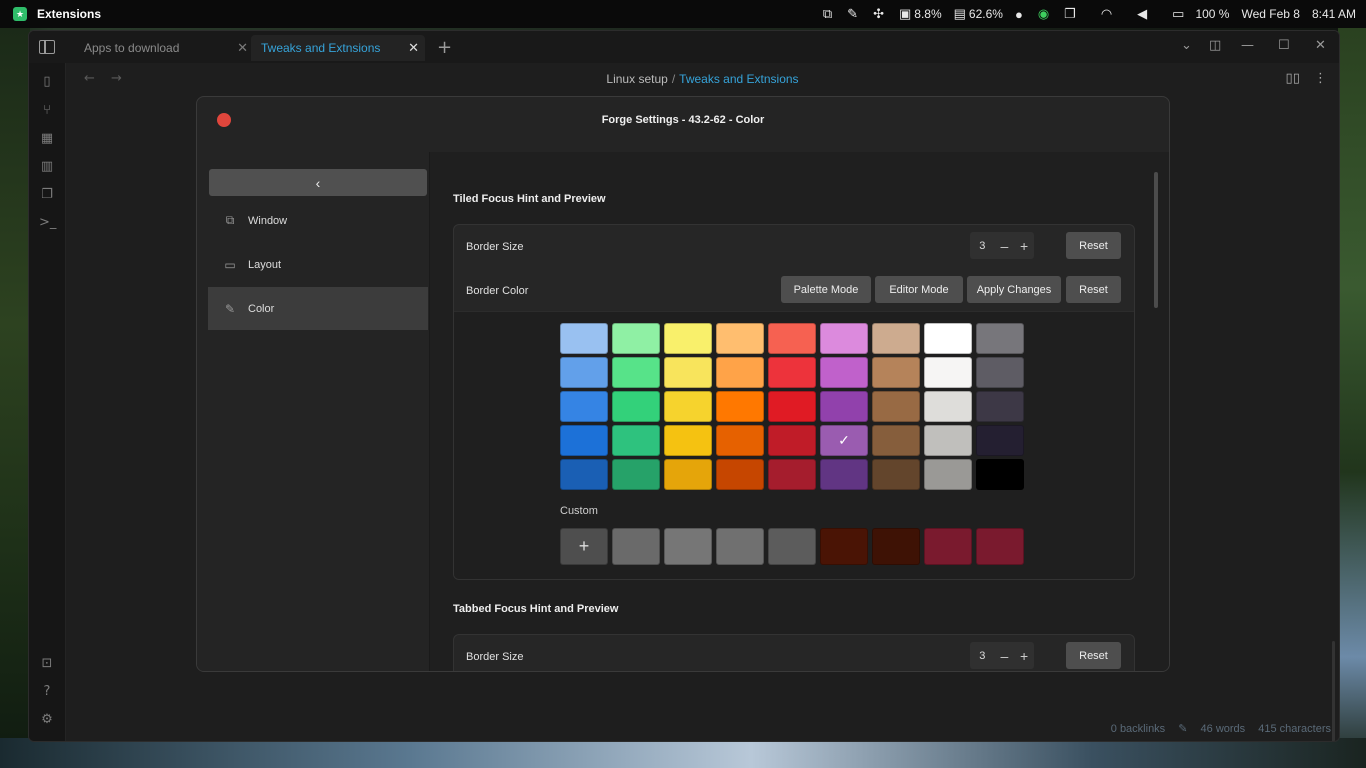 This screenshot has height=768, width=1366. What do you see at coordinates (47, 139) in the screenshot?
I see `canvas-icon: ▦` at bounding box center [47, 139].